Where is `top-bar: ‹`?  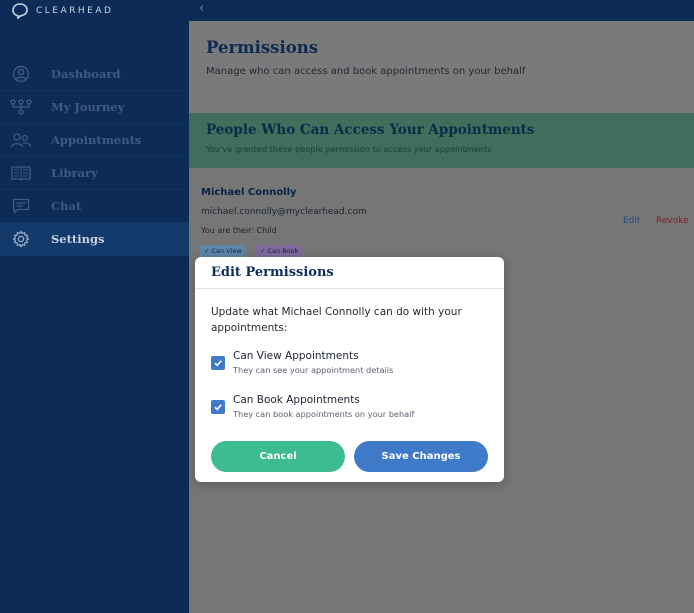
top-bar: ‹ is located at coordinates (441, 10).